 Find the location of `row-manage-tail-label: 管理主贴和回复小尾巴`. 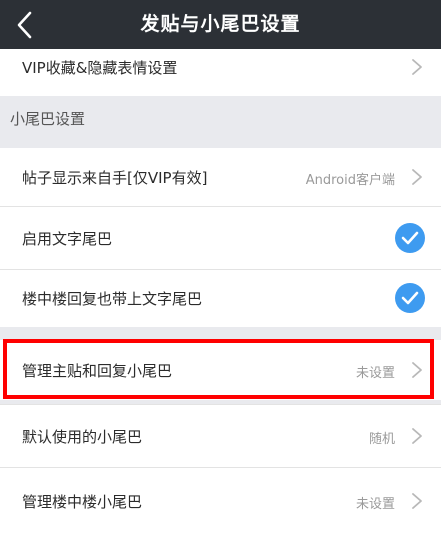

row-manage-tail-label: 管理主贴和回复小尾巴 is located at coordinates (97, 371).